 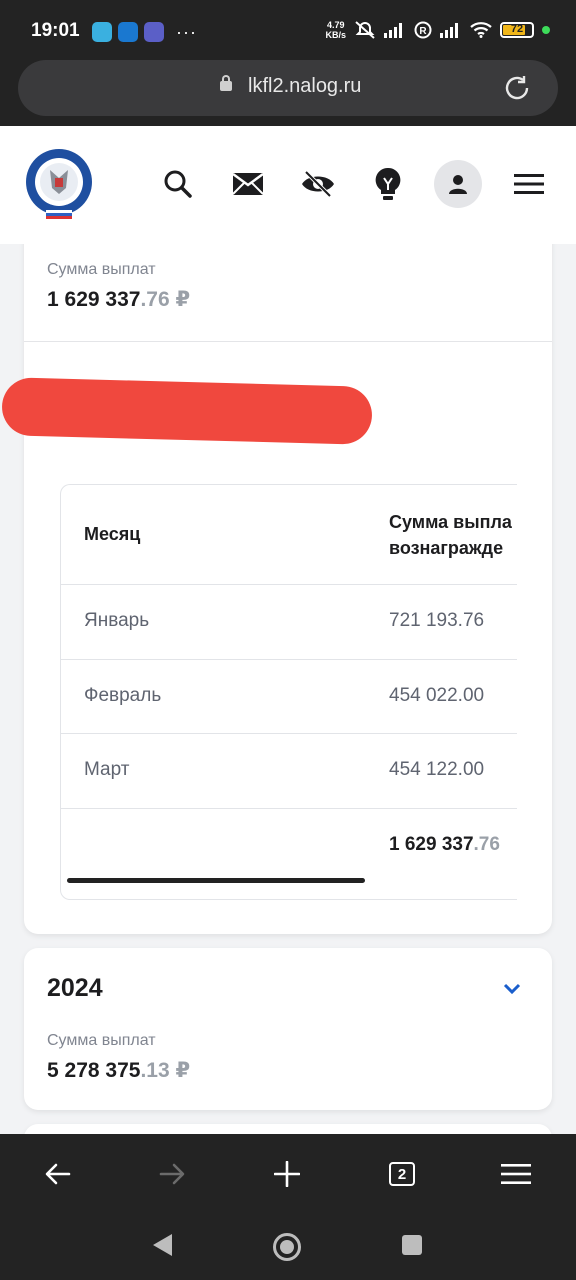 I want to click on nav-recents-icon, so click(x=412, y=1245).